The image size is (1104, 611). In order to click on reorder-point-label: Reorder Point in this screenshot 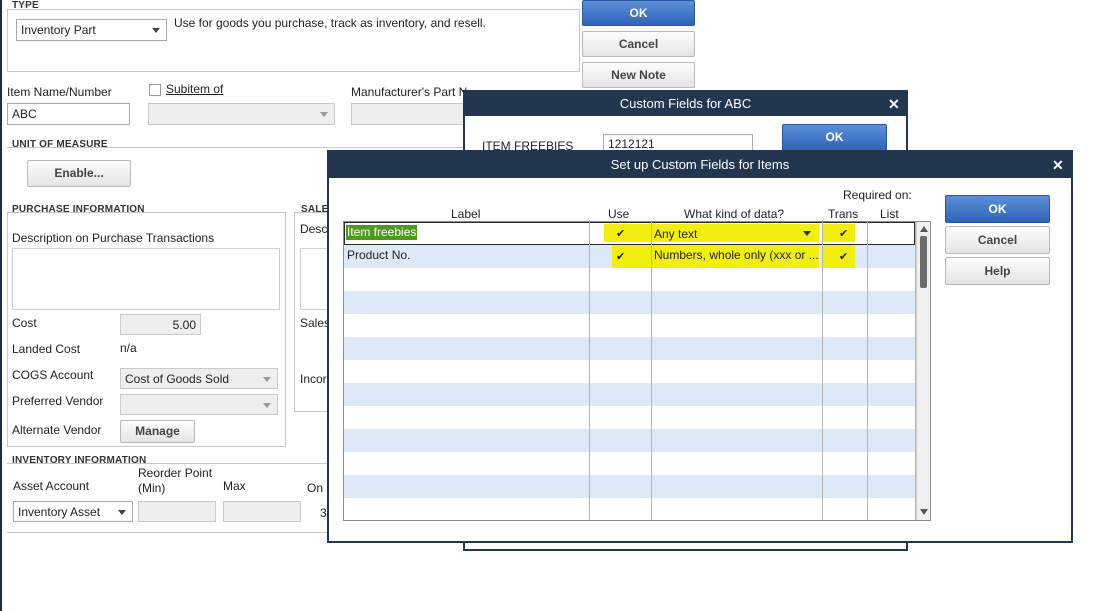, I will do `click(175, 473)`.